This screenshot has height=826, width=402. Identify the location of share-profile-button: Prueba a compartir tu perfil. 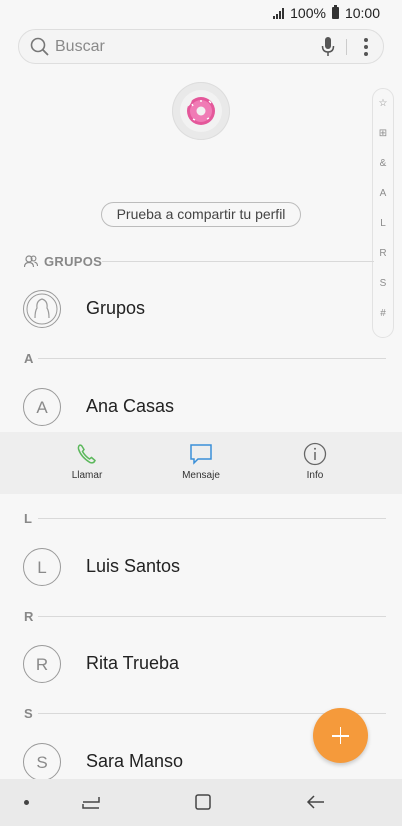
(201, 214).